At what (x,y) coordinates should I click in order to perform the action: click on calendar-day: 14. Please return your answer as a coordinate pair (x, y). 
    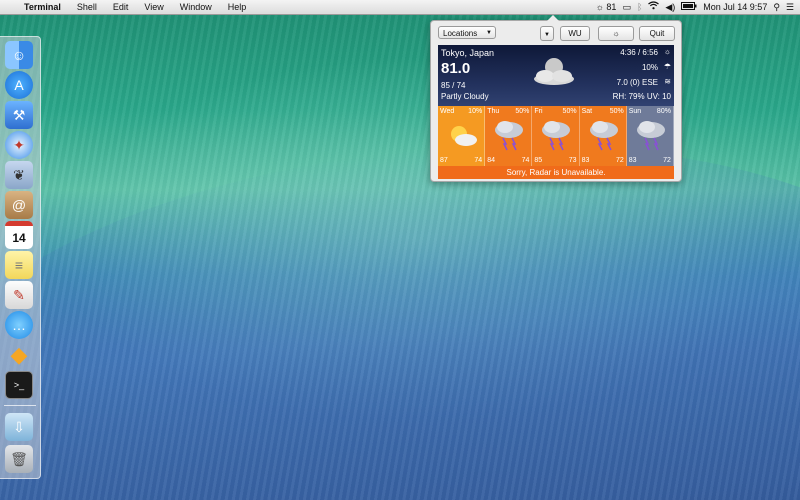
    Looking at the image, I should click on (19, 237).